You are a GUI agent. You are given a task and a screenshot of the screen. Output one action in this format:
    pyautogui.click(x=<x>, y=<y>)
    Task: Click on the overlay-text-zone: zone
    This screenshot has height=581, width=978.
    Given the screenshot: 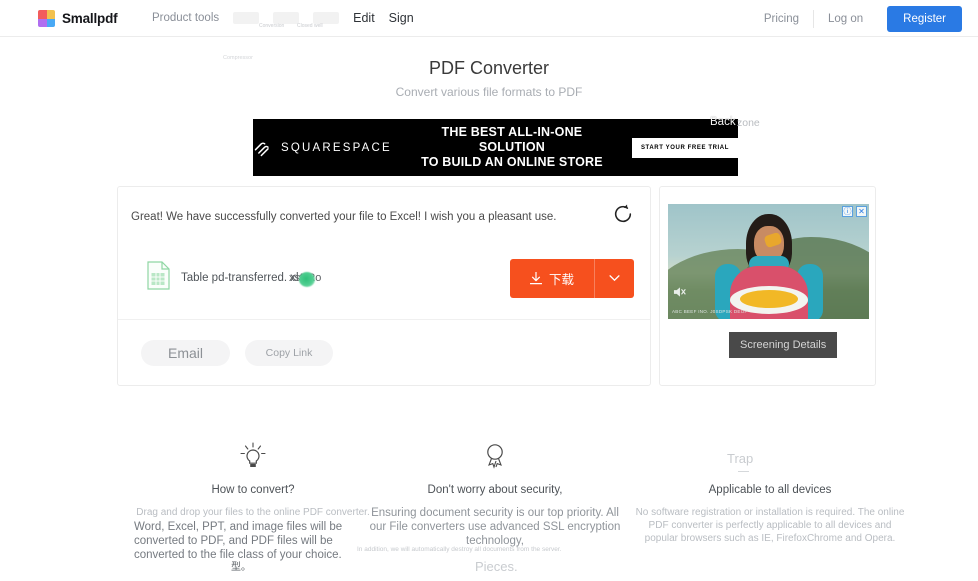 What is the action you would take?
    pyautogui.click(x=748, y=123)
    